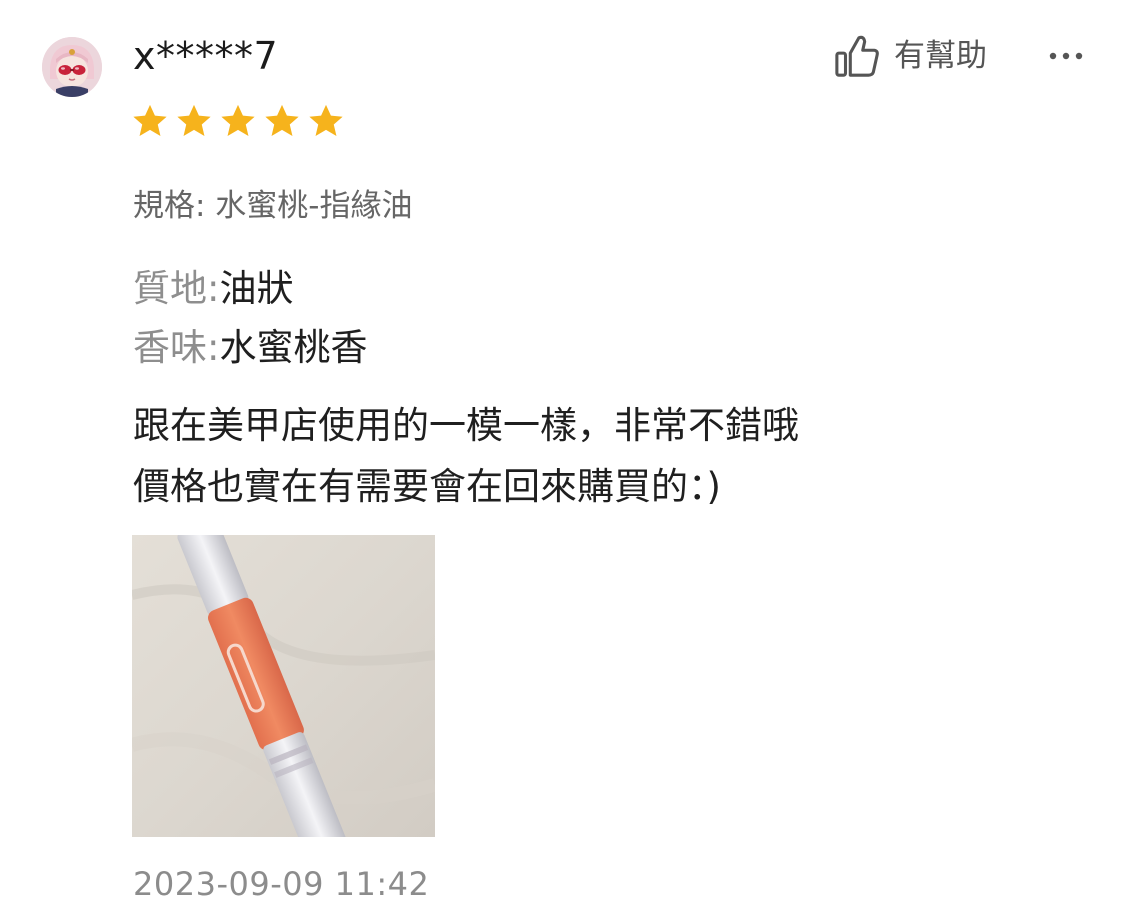 Image resolution: width=1125 pixels, height=916 pixels. I want to click on reviewer-username: x*****7, so click(206, 56).